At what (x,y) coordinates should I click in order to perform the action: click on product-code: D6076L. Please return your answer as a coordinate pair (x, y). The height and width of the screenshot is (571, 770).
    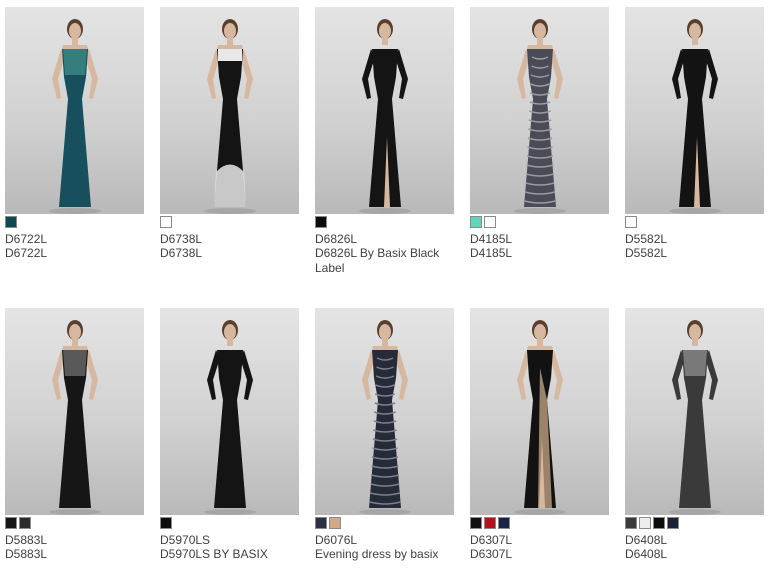
    Looking at the image, I should click on (336, 540).